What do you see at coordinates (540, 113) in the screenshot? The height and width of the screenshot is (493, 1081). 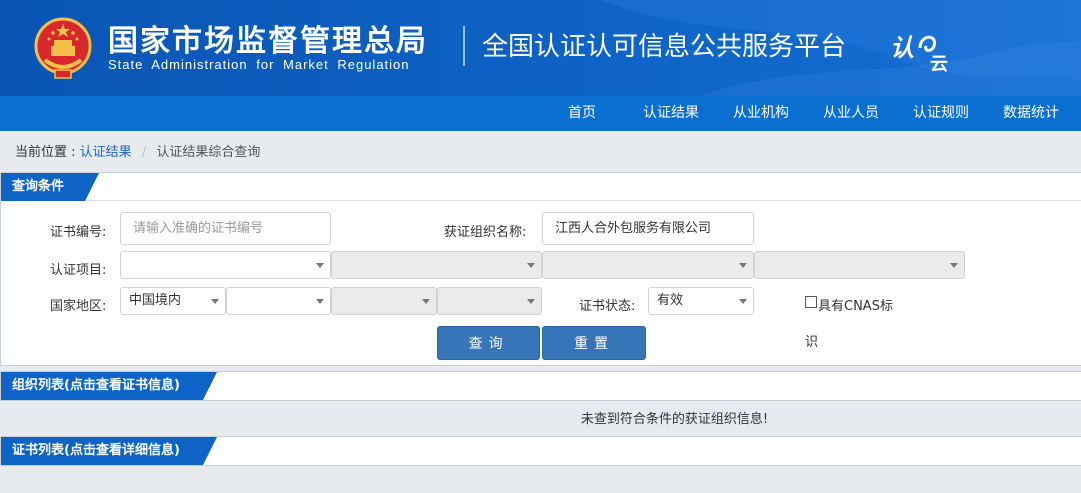 I see `main-nav: 首页 认证结果 从业机构 从业人员 认证规则 数据统计` at bounding box center [540, 113].